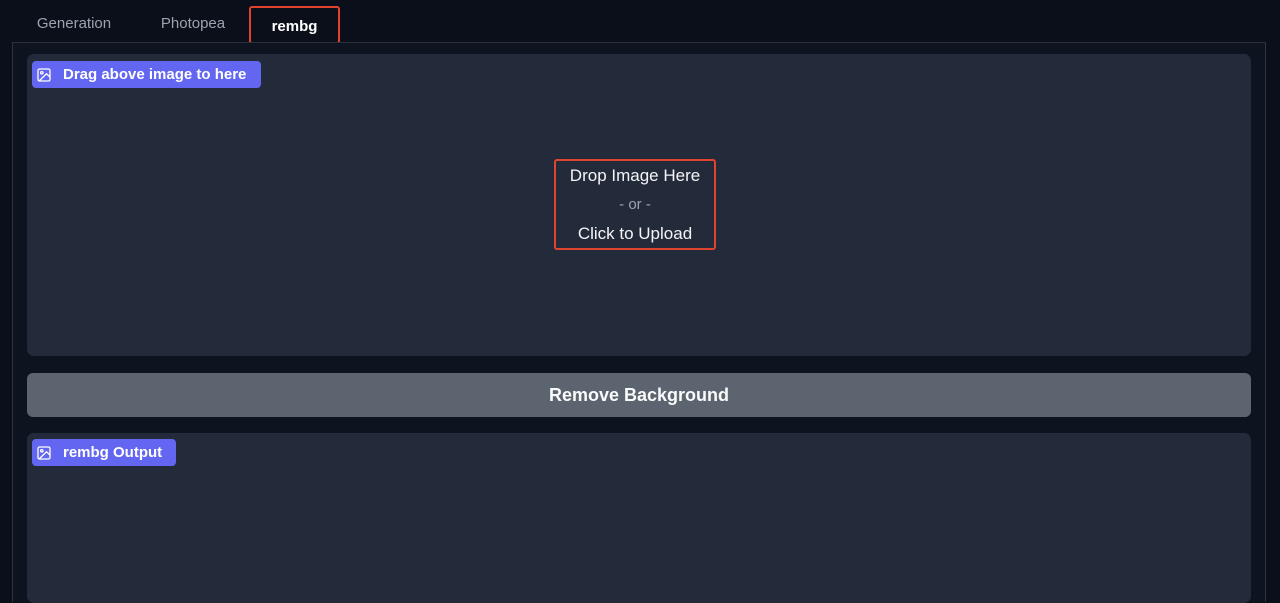 Image resolution: width=1280 pixels, height=603 pixels. What do you see at coordinates (639, 395) in the screenshot?
I see `remove-background-button: Remove Background` at bounding box center [639, 395].